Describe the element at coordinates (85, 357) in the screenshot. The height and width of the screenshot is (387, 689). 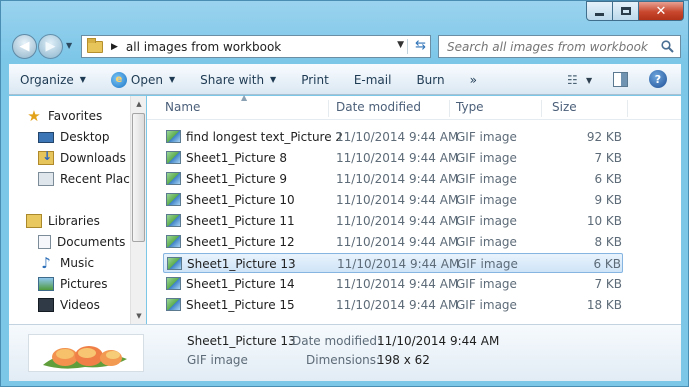
I see `peaches-thumbnail-icon` at that location.